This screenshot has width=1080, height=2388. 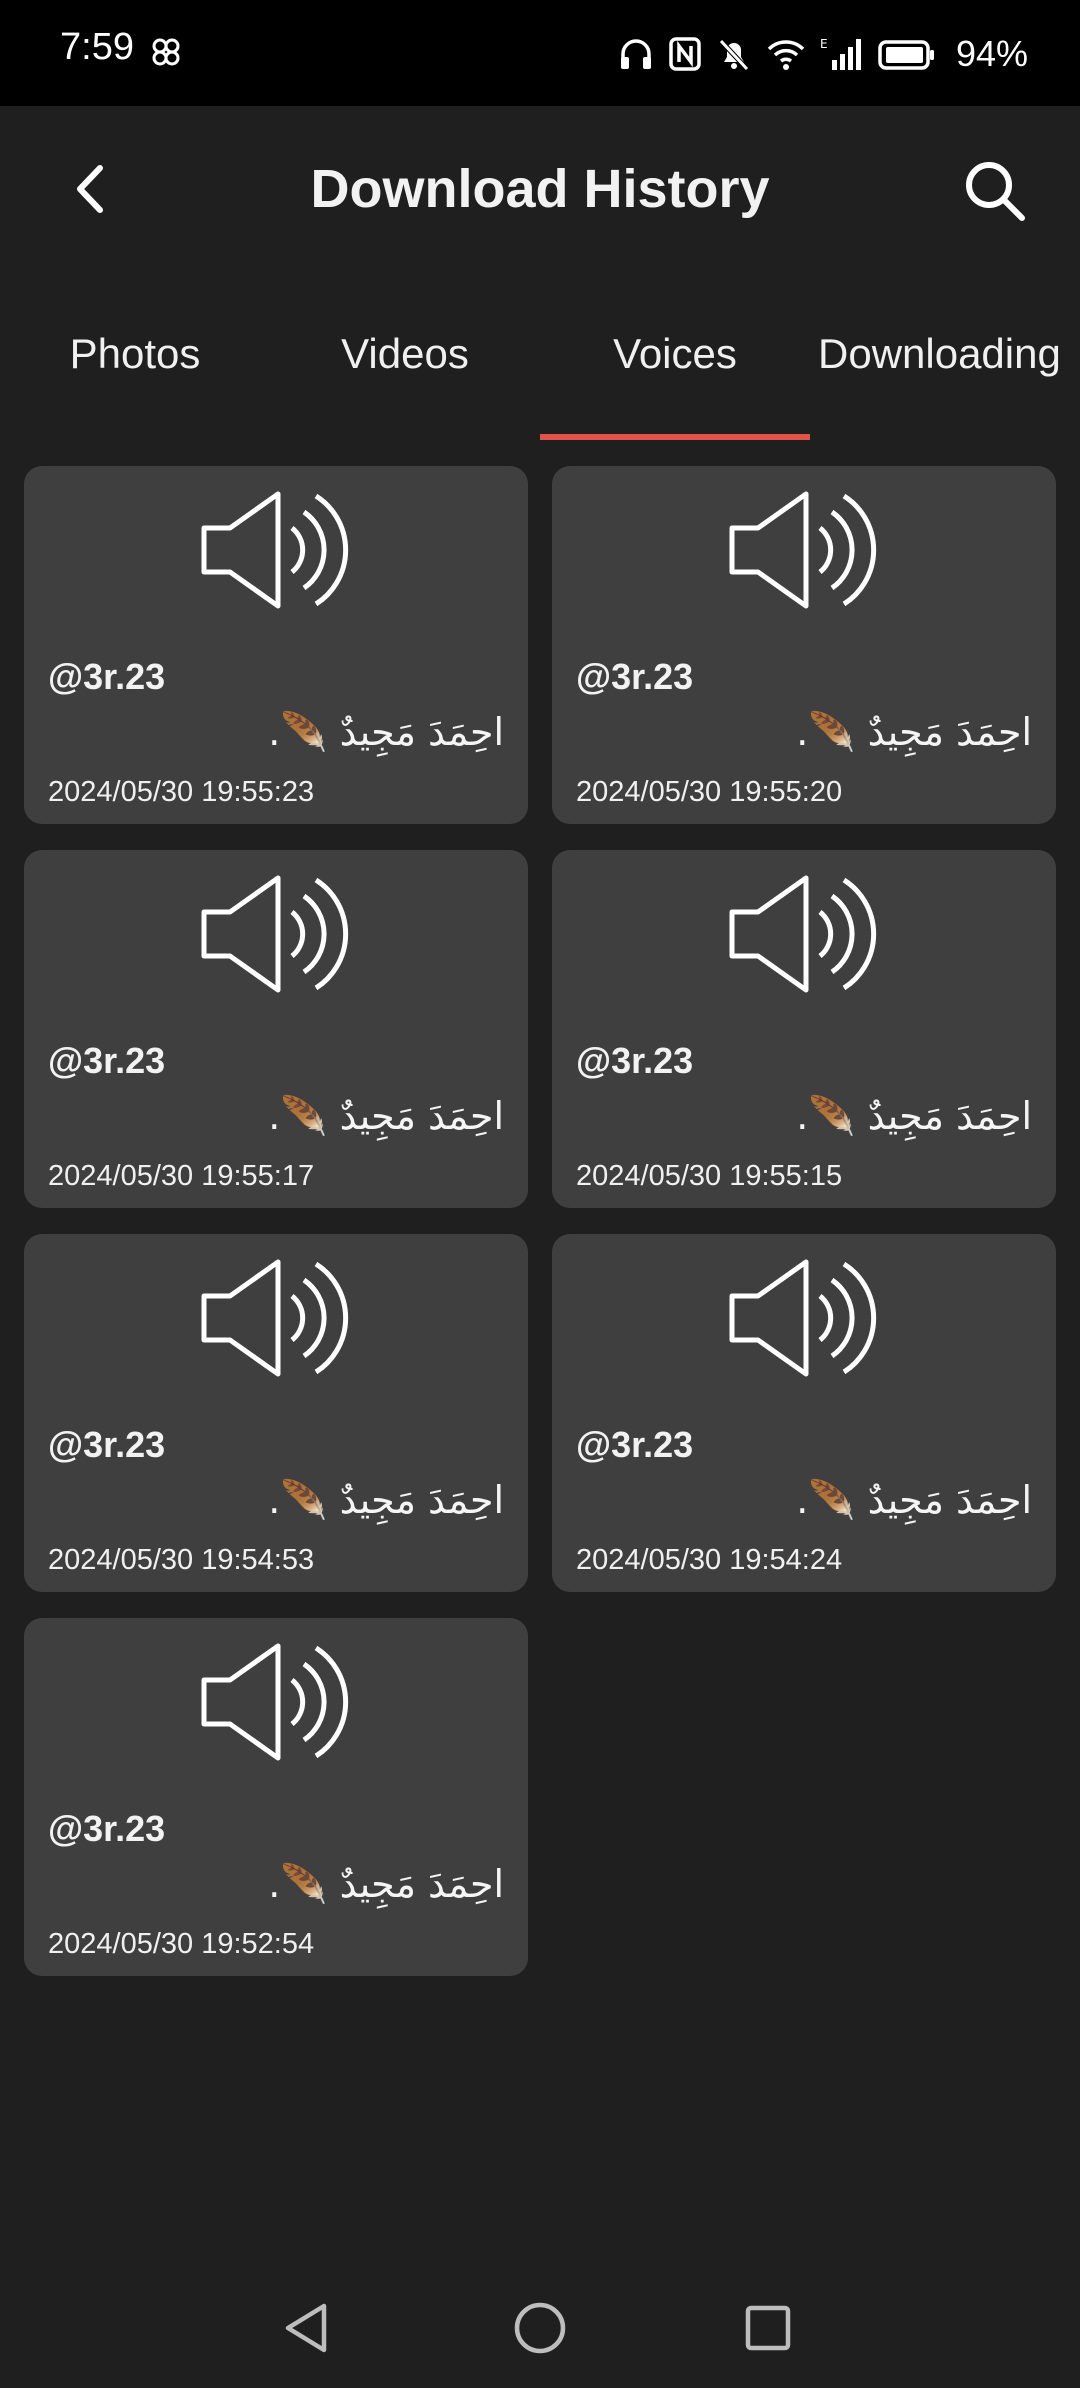 I want to click on nav-back-icon, so click(x=308, y=2328).